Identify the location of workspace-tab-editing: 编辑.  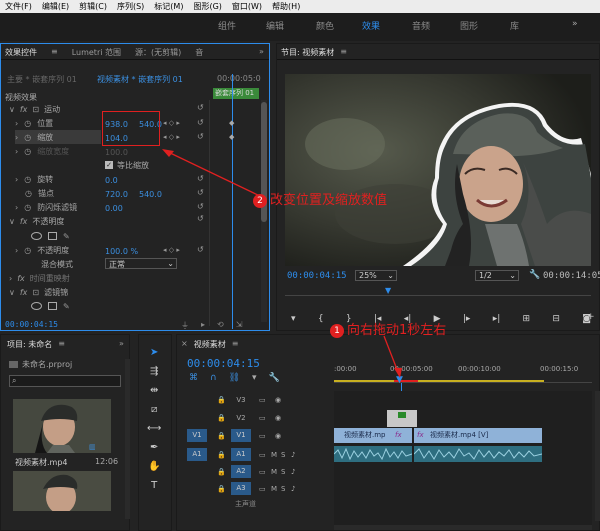
(275, 25).